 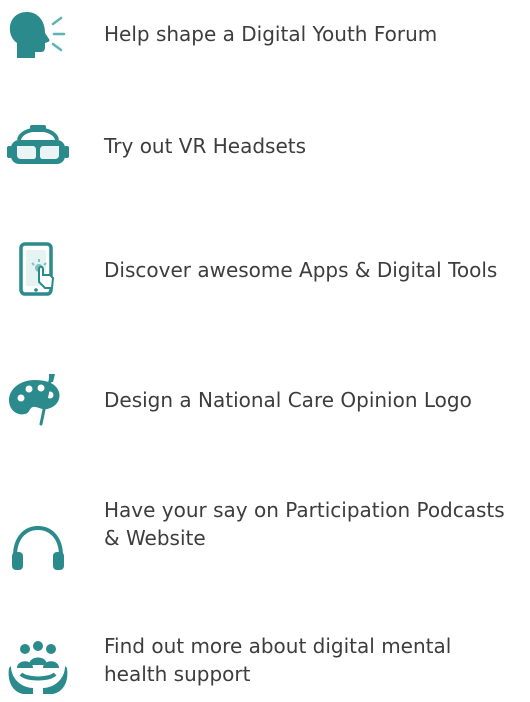 I want to click on item-label: Try out VR Headsets, so click(x=205, y=146).